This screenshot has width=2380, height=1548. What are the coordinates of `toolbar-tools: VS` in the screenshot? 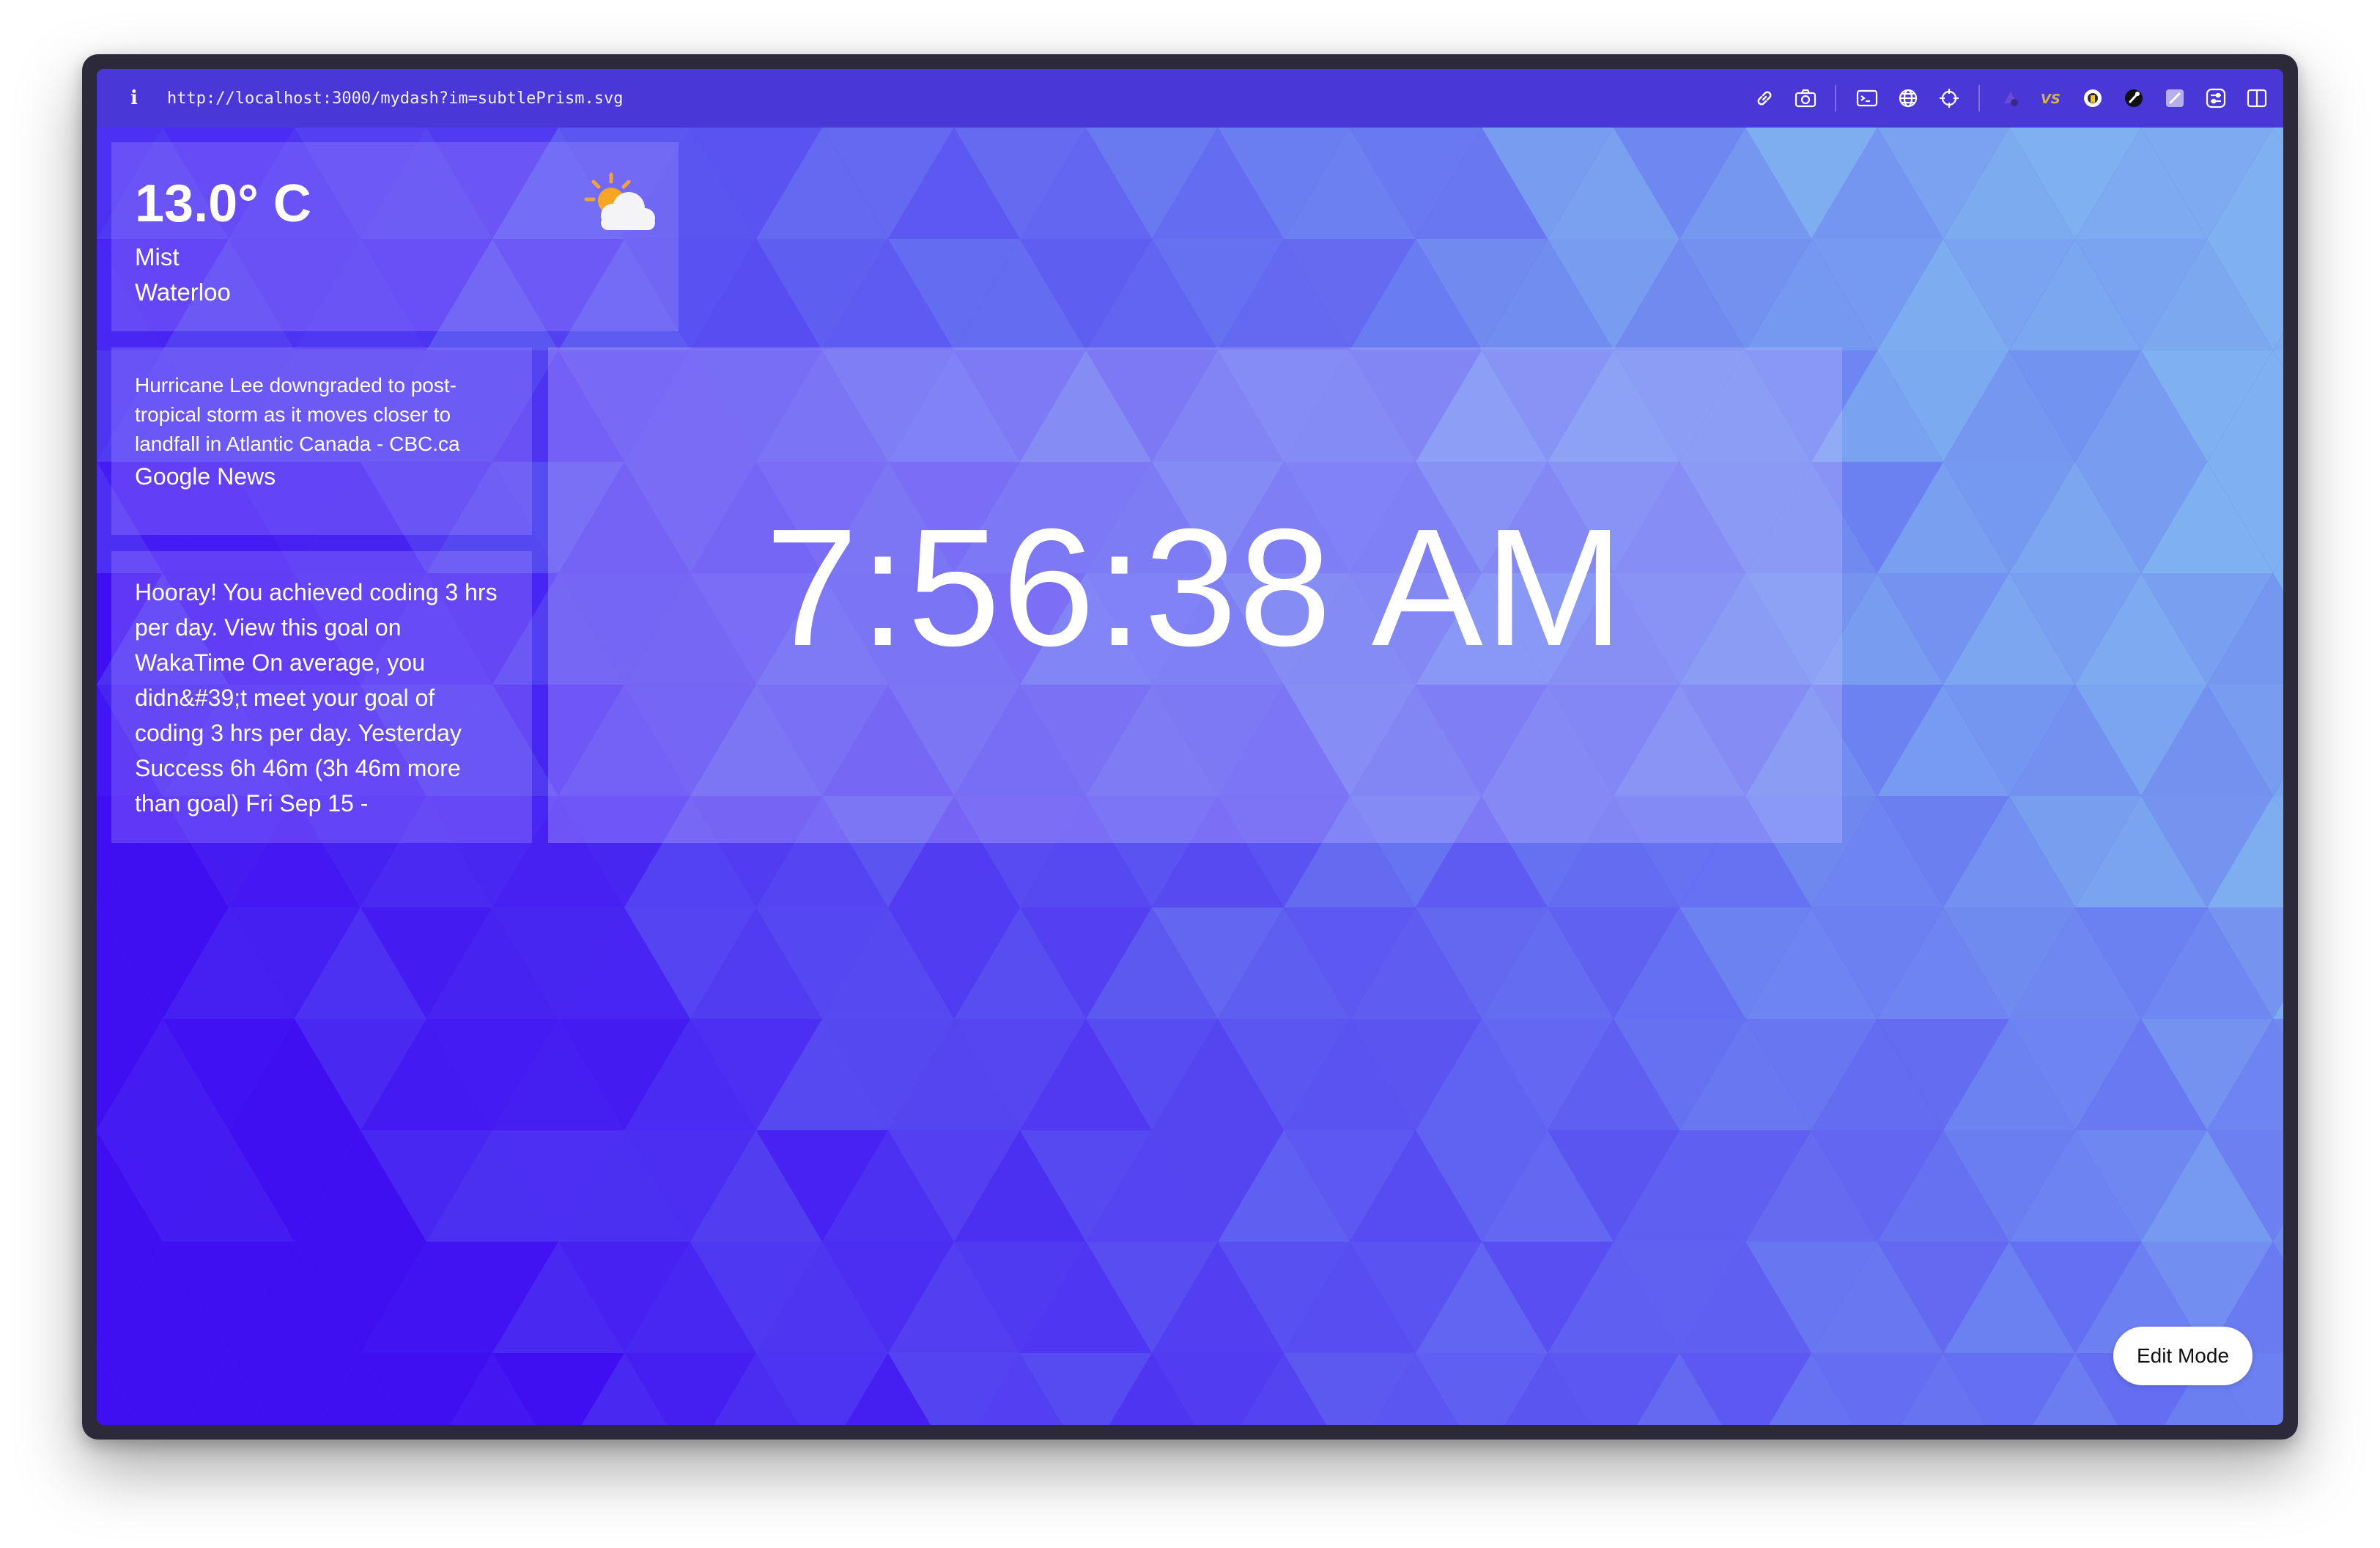 It's located at (2003, 98).